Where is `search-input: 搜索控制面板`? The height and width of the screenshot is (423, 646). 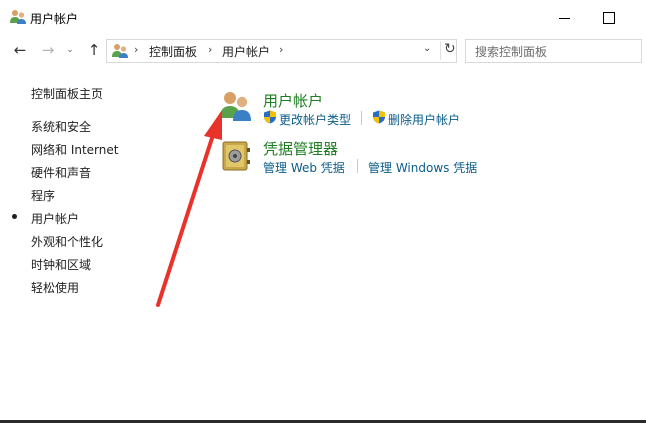 search-input: 搜索控制面板 is located at coordinates (553, 51).